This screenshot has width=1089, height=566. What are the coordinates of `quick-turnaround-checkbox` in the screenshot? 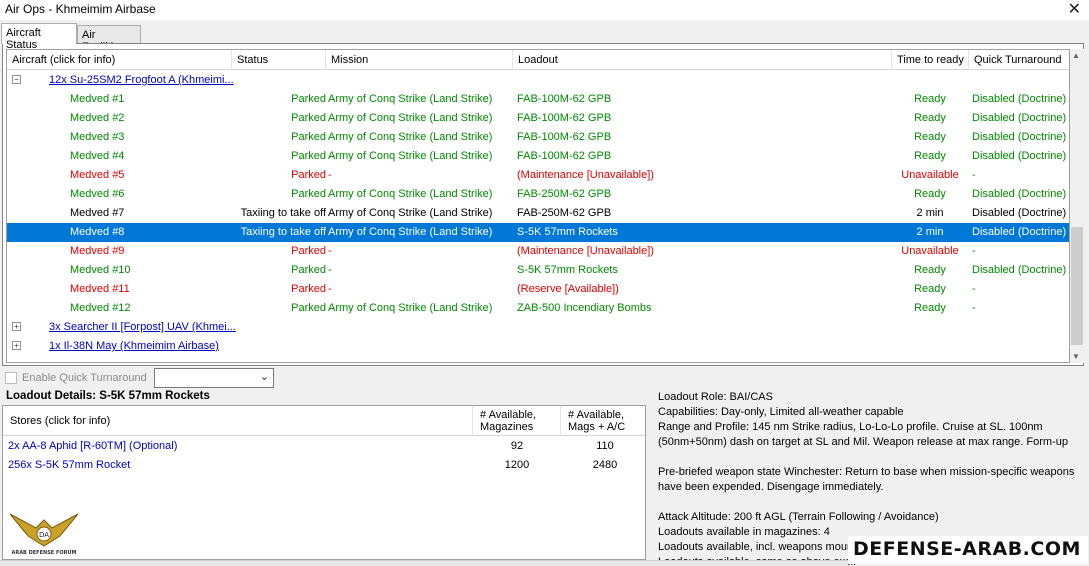 It's located at (11, 378).